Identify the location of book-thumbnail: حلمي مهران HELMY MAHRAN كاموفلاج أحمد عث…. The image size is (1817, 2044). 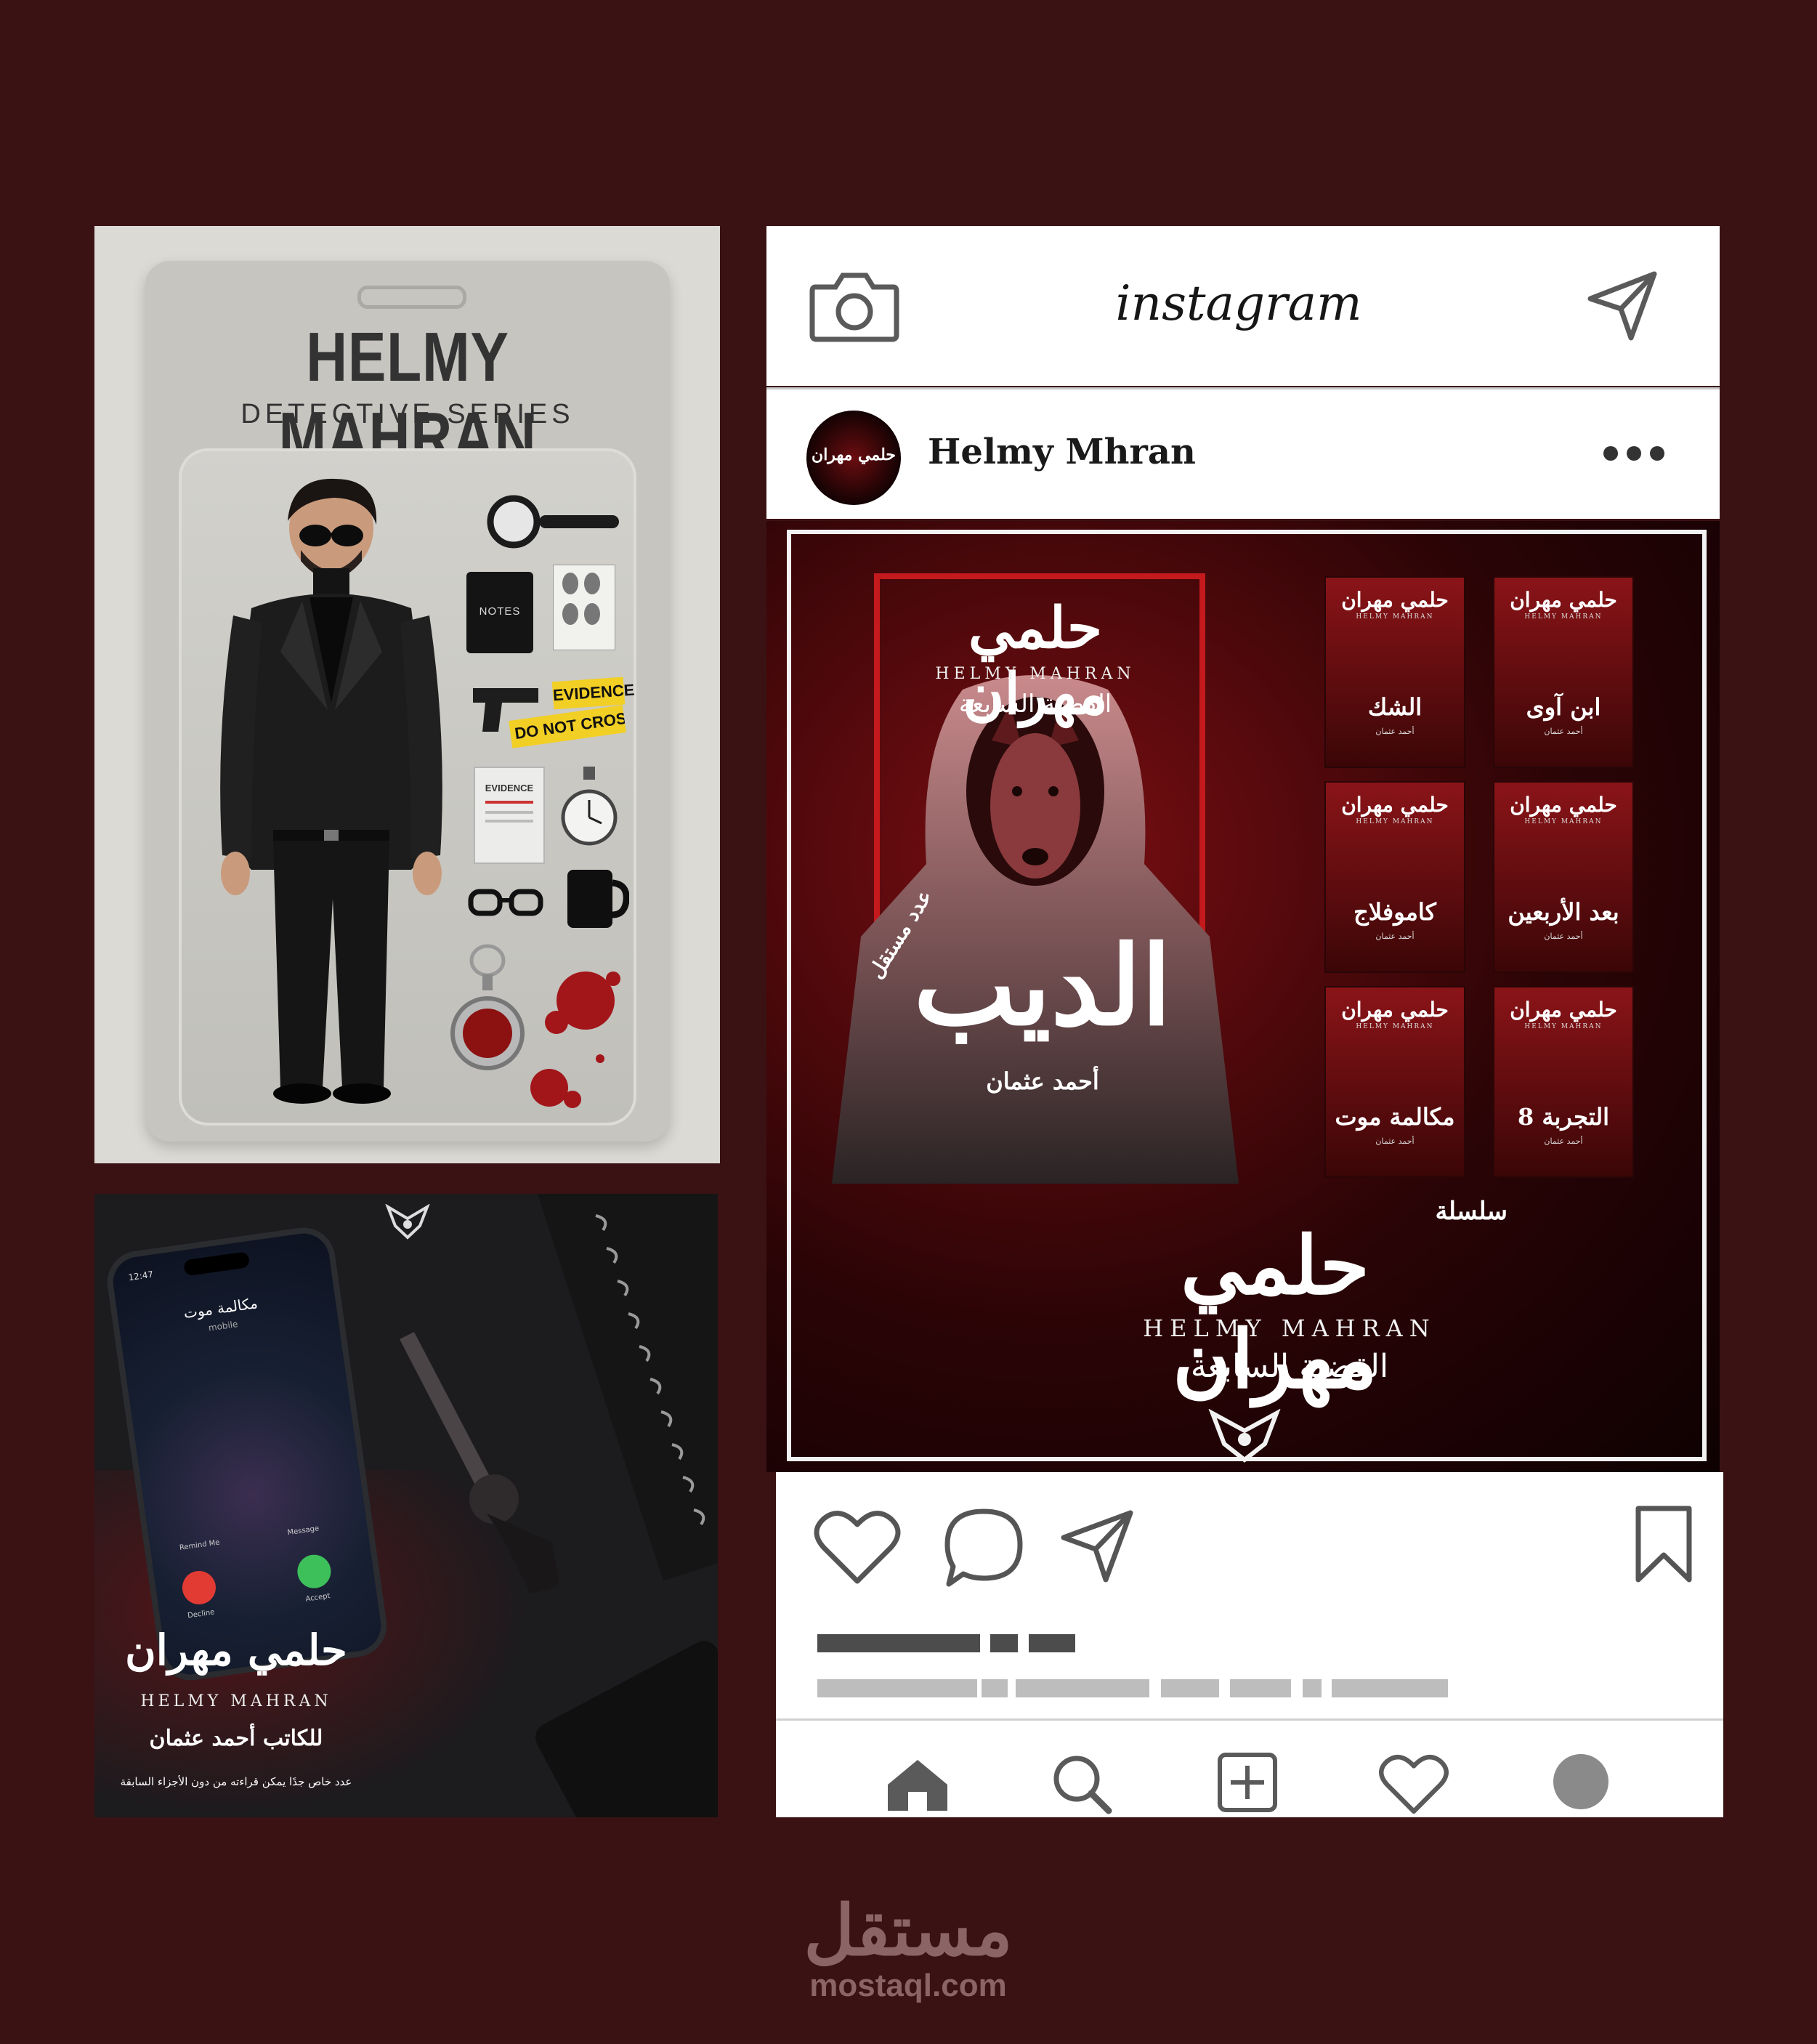
(1395, 877).